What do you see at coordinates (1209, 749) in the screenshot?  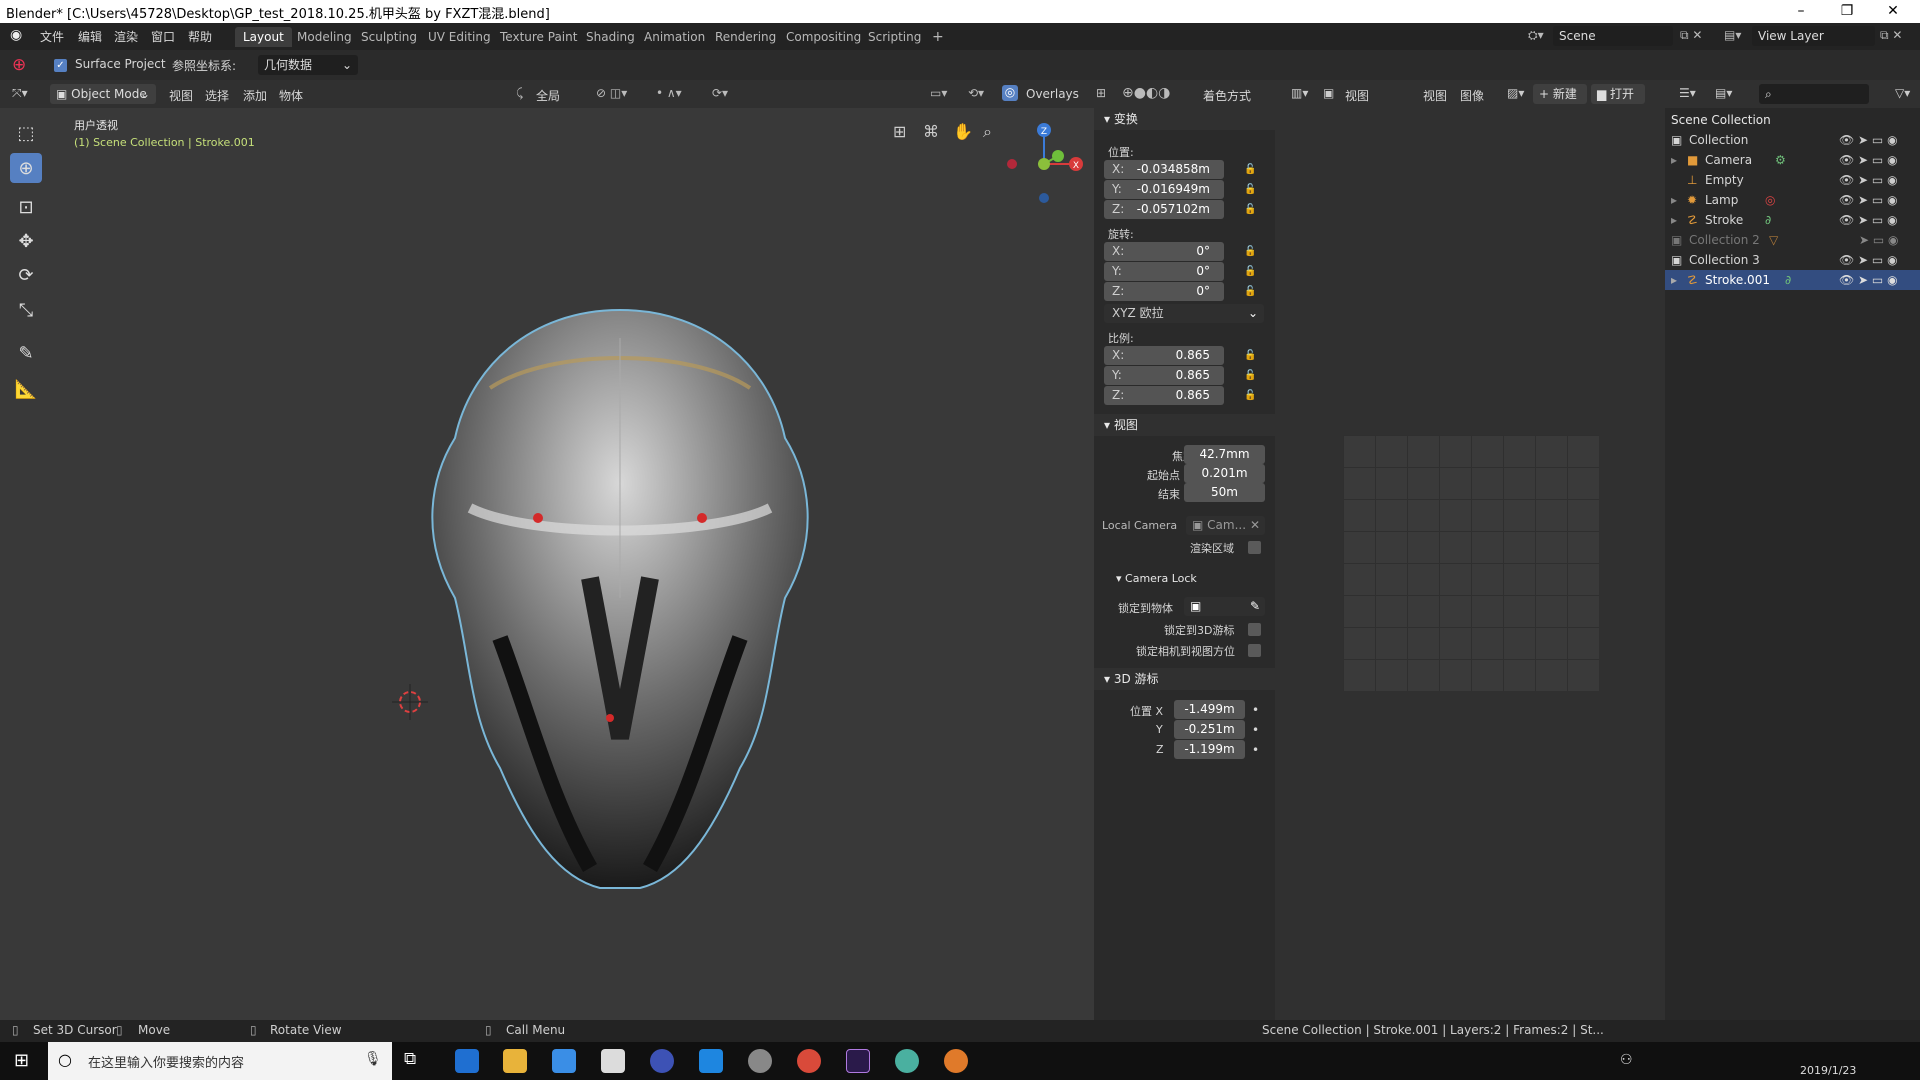 I see `cursor-z-field: -1.199m` at bounding box center [1209, 749].